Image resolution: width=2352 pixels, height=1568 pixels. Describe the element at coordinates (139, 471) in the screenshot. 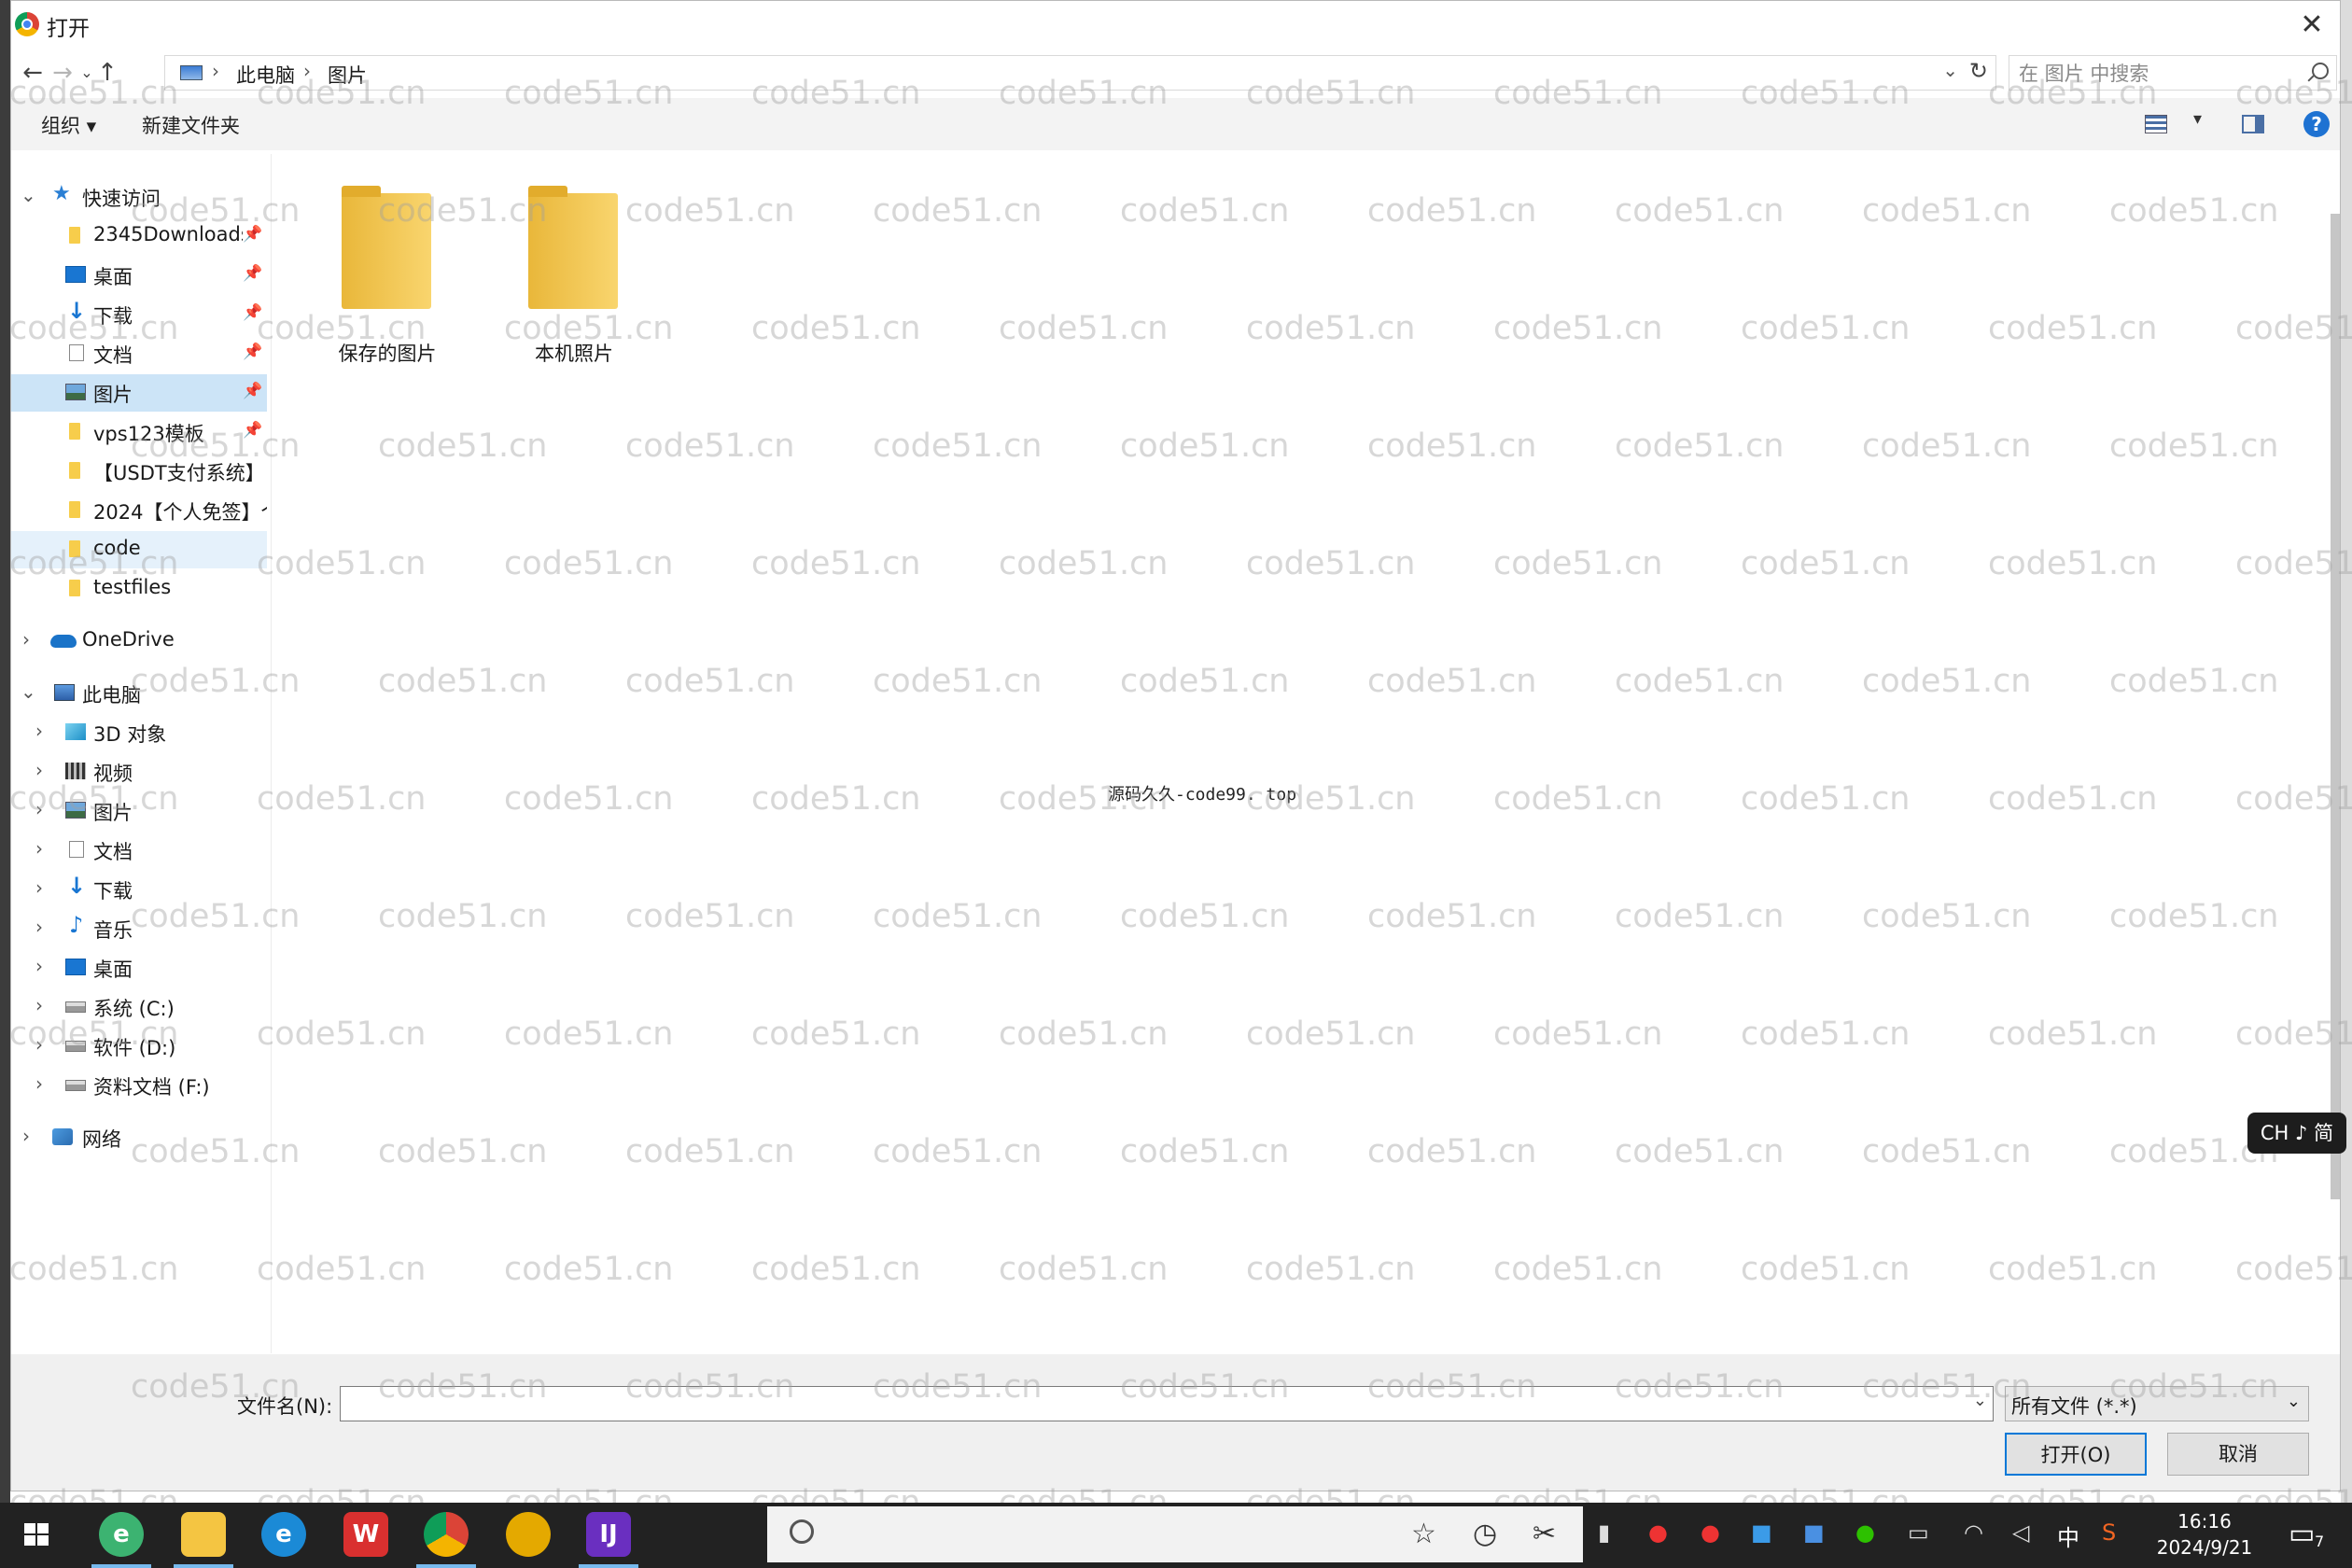

I see `nav-item-usdt: 【USDT支付系统】` at that location.